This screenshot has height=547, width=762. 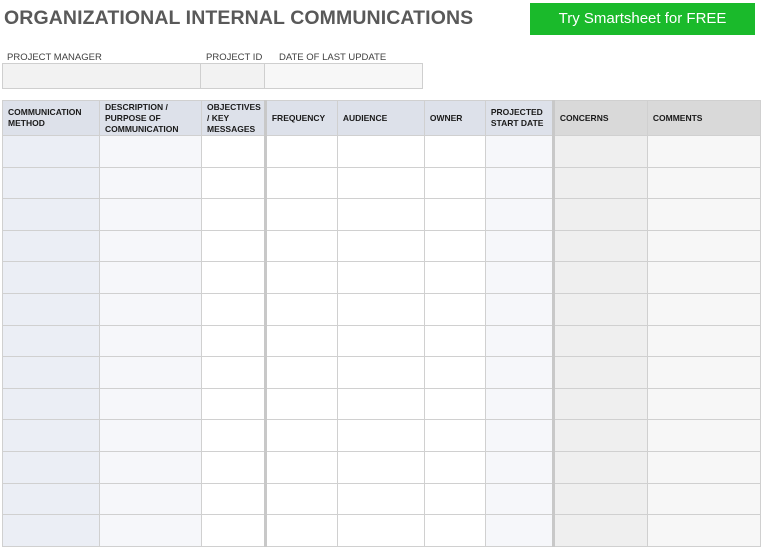 What do you see at coordinates (642, 19) in the screenshot?
I see `try-smartsheet-button: Try Smartsheet for FREE` at bounding box center [642, 19].